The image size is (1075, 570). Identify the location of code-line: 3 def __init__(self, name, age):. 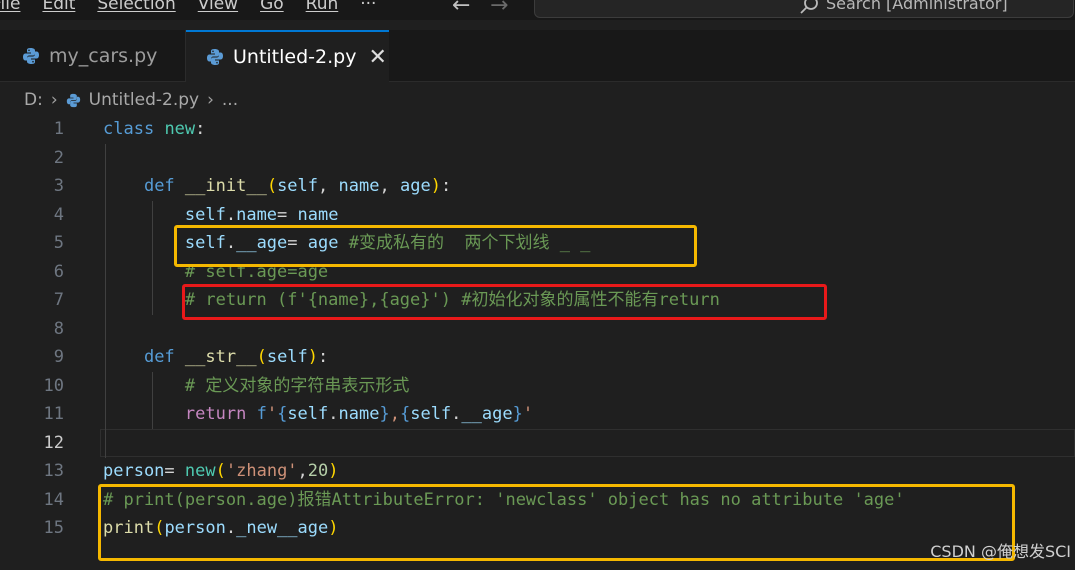
(537, 186).